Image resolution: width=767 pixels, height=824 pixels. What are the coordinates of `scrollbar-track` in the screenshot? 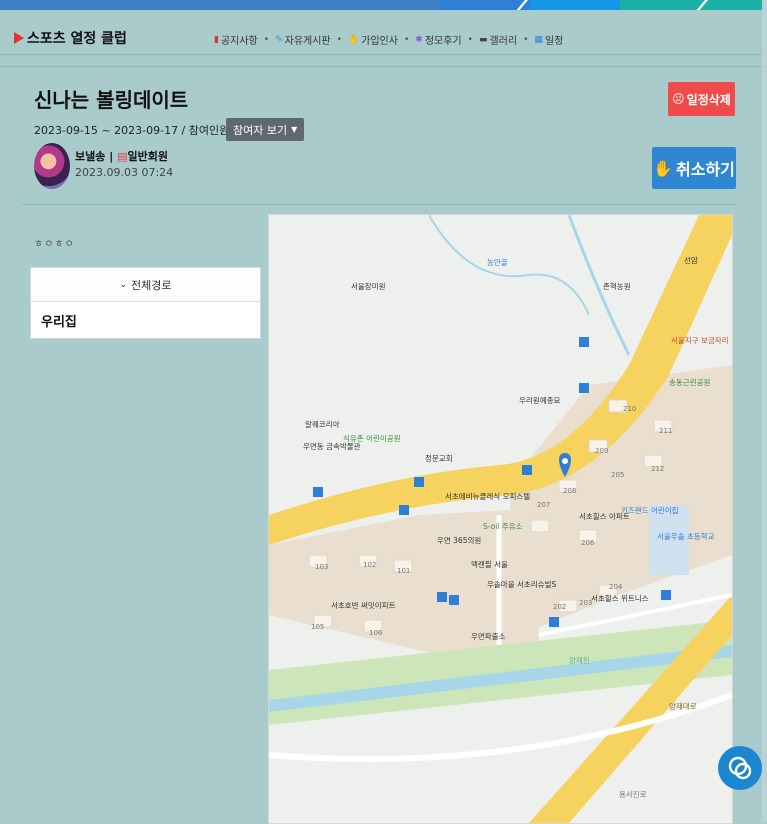 It's located at (764, 411).